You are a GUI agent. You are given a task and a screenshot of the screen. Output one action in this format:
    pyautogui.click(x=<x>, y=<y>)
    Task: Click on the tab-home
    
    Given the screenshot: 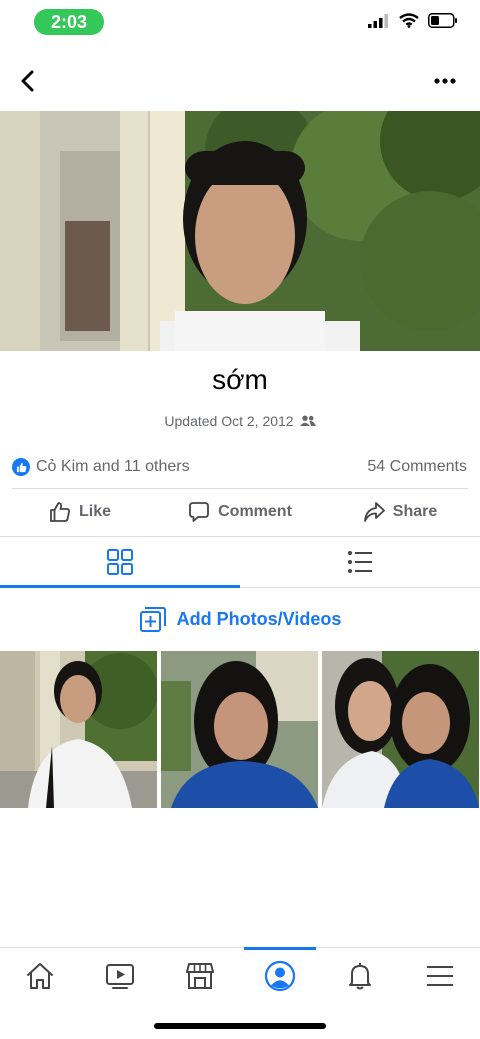 What is the action you would take?
    pyautogui.click(x=40, y=976)
    